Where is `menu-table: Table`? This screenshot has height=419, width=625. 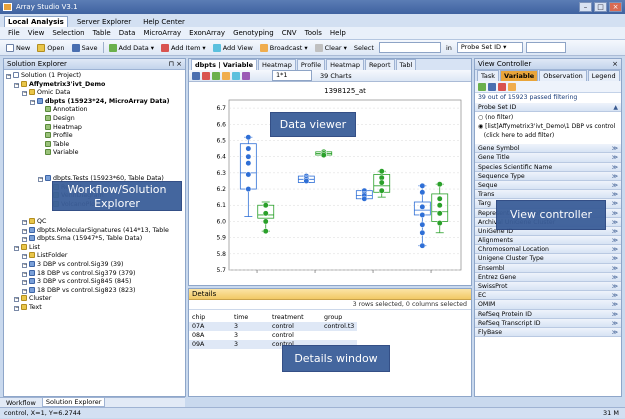
menu-table: Table is located at coordinates (102, 33).